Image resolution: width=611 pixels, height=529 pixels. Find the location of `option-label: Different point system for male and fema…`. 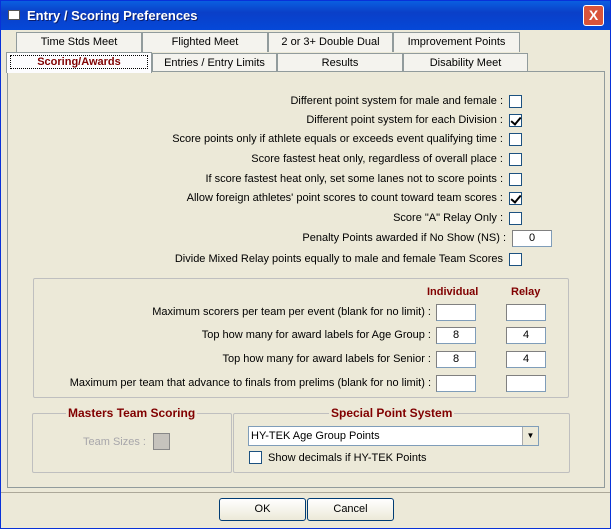

option-label: Different point system for male and fema… is located at coordinates (396, 101).